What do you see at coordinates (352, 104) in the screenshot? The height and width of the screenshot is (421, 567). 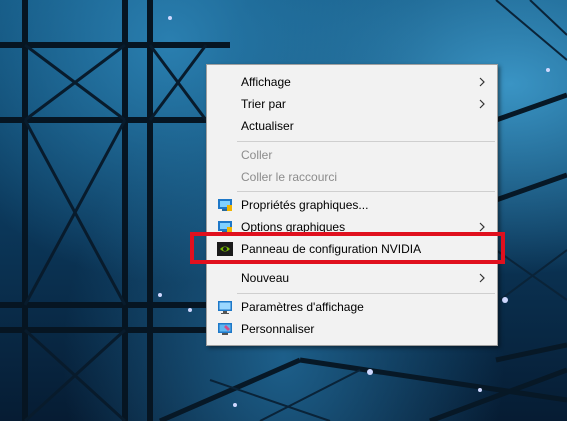 I see `menu-item-trier-par: Trier par` at bounding box center [352, 104].